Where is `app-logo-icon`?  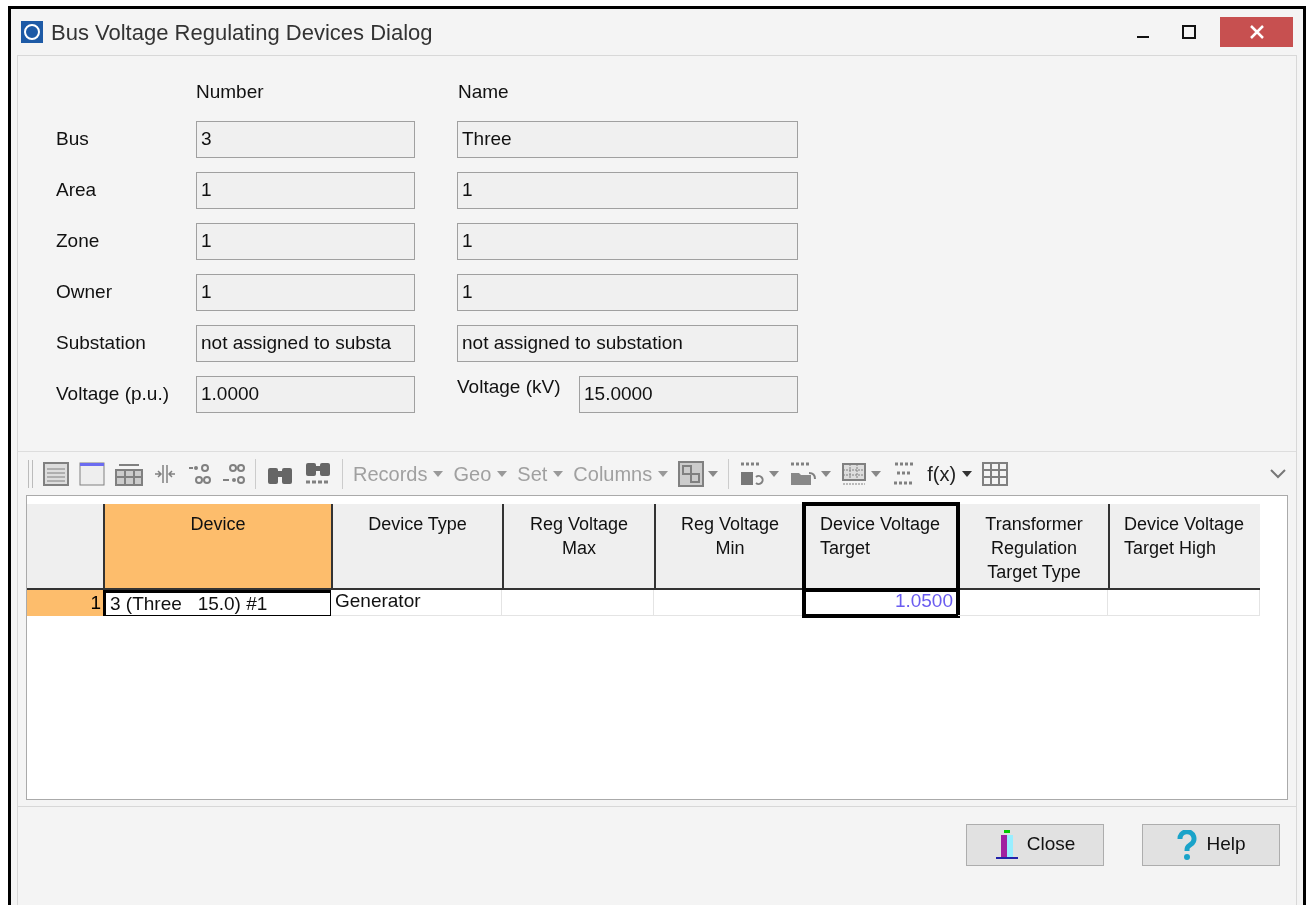 app-logo-icon is located at coordinates (32, 32).